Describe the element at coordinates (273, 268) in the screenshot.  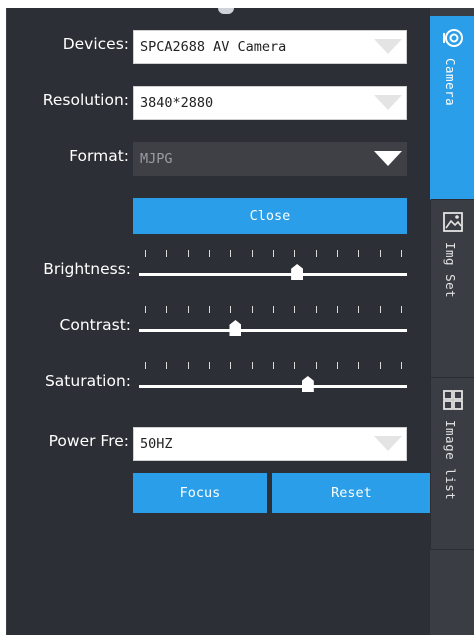
I see `brightness-slider` at that location.